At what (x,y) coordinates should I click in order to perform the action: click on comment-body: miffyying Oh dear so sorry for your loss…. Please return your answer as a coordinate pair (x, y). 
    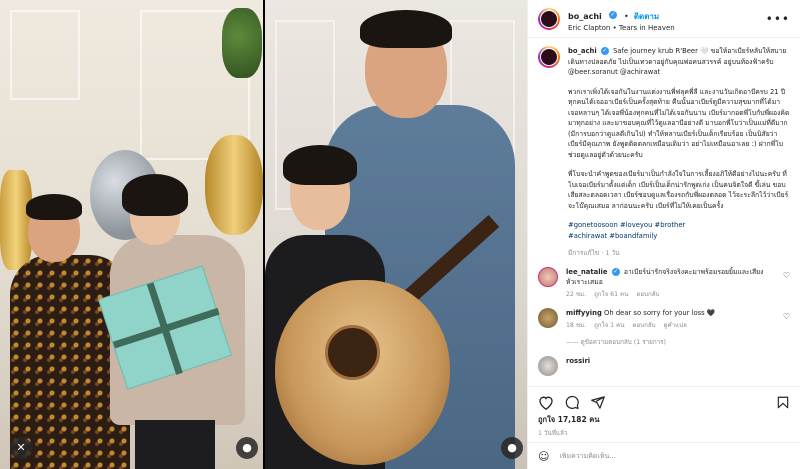
    Looking at the image, I should click on (678, 319).